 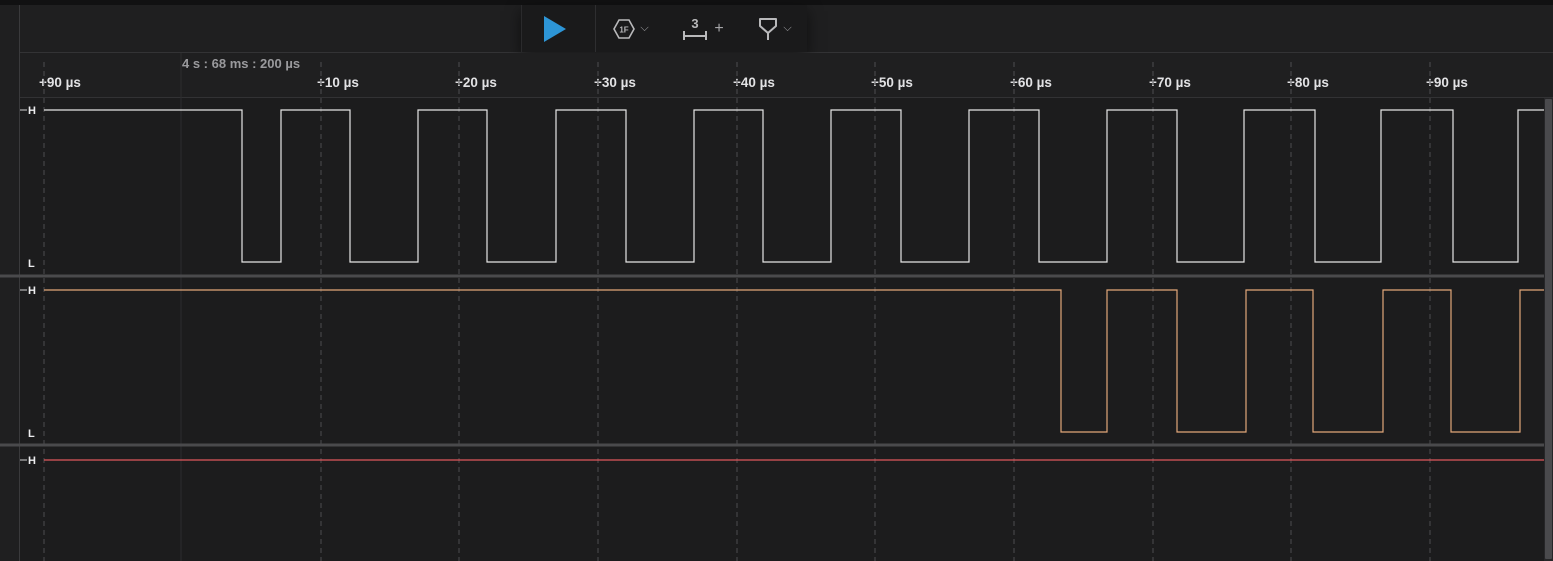 I want to click on channel-1-high-label: H, so click(x=32, y=291).